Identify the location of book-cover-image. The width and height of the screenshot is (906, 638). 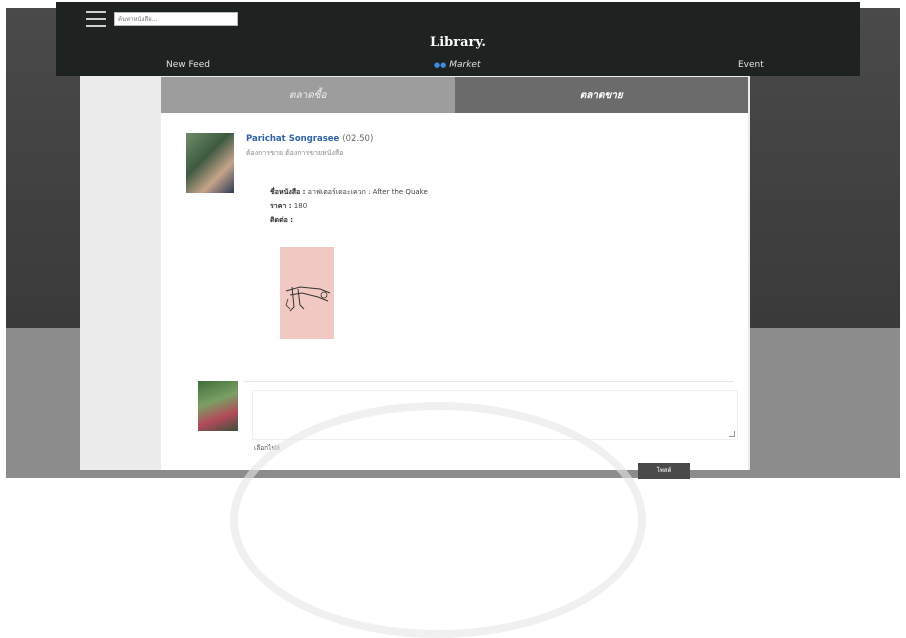
(307, 293).